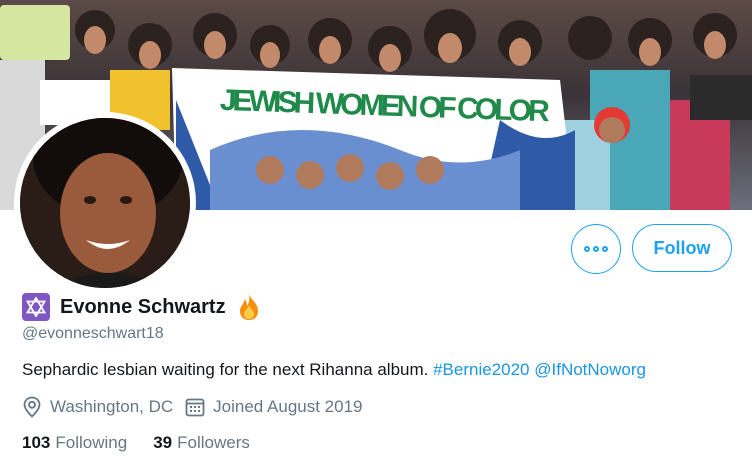 The image size is (752, 456). Describe the element at coordinates (195, 407) in the screenshot. I see `calendar-icon` at that location.